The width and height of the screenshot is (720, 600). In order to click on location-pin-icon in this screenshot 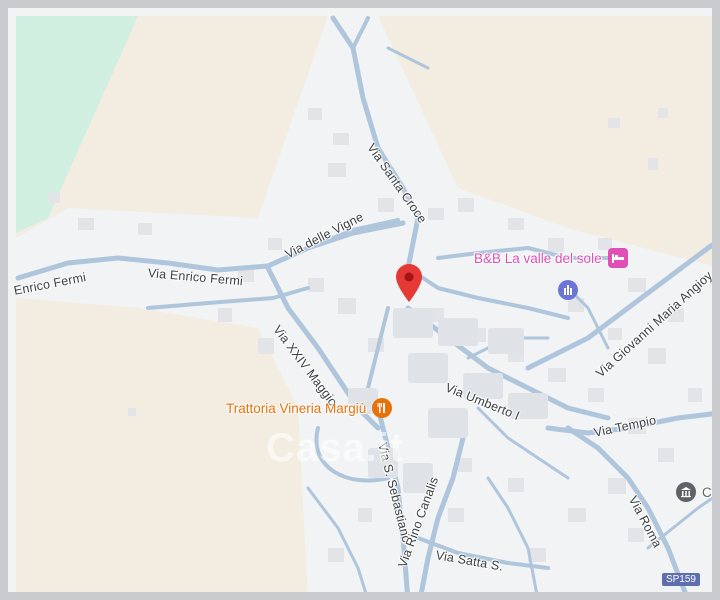, I will do `click(409, 283)`.